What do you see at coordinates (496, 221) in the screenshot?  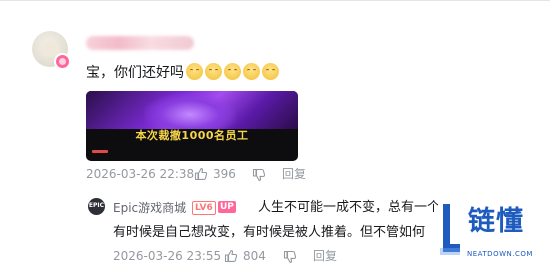 I see `watermark-text-cn: 链懂` at bounding box center [496, 221].